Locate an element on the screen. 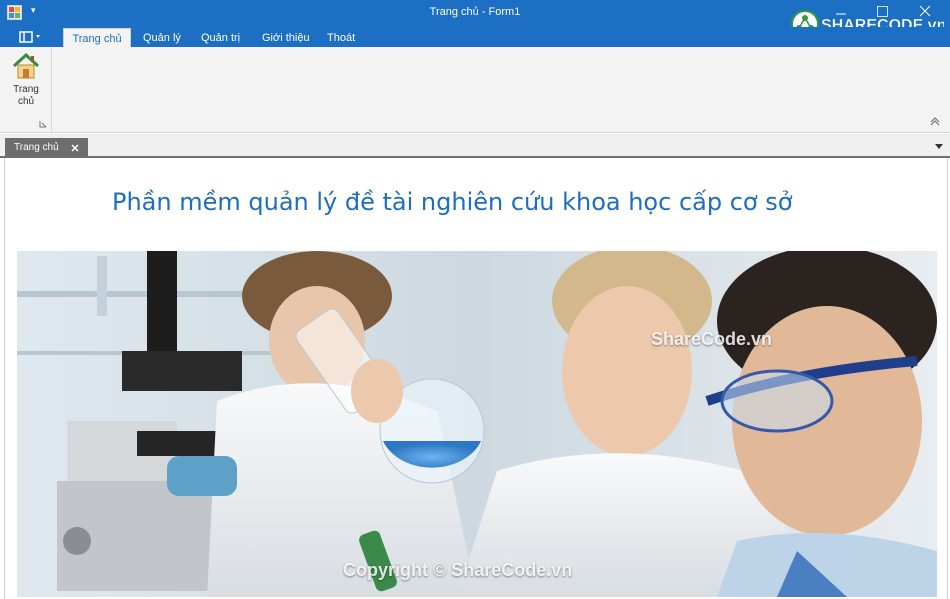 Image resolution: width=950 pixels, height=599 pixels. ribbon-group-home: Trang chủ is located at coordinates (26, 90).